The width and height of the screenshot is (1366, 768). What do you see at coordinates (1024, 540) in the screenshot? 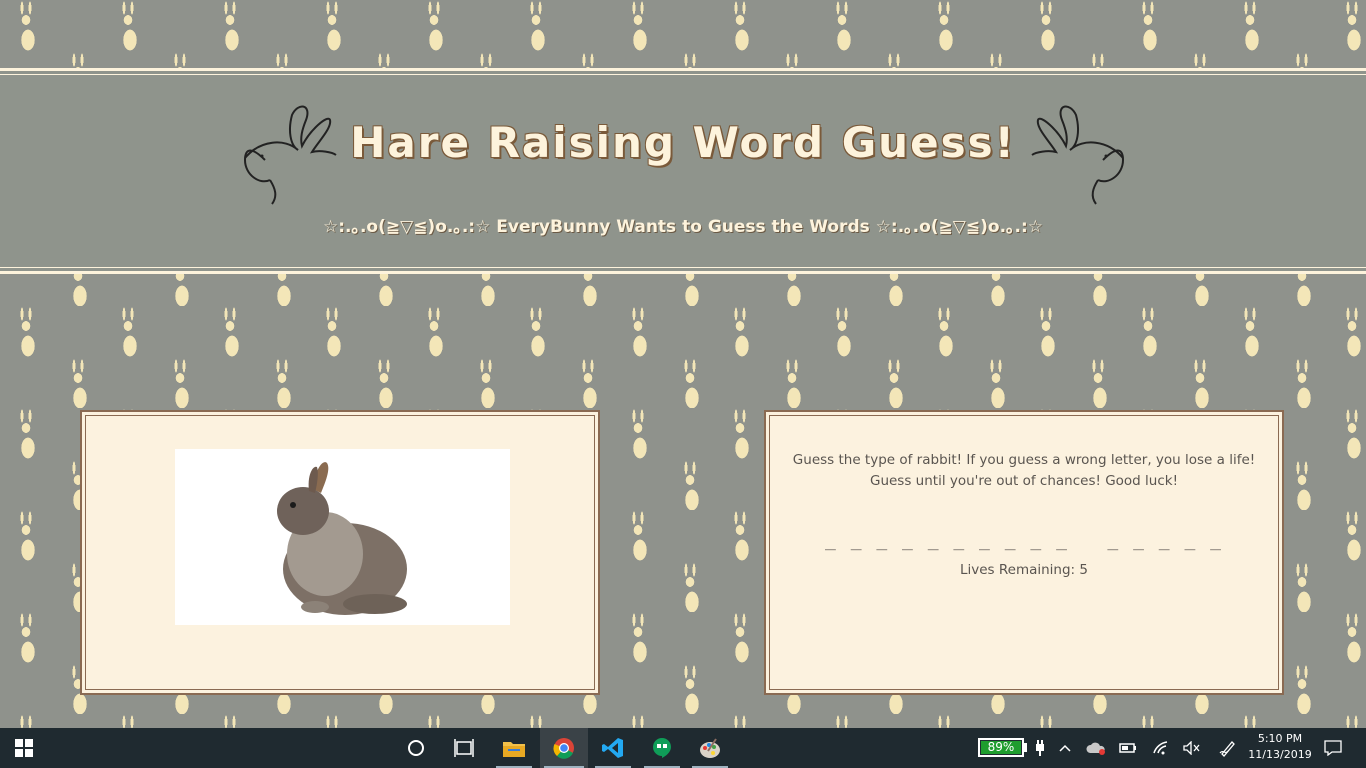
I see `word-blanks: _ _ _ _ _ _ _ _ _ _ _ _ _ _ _` at bounding box center [1024, 540].